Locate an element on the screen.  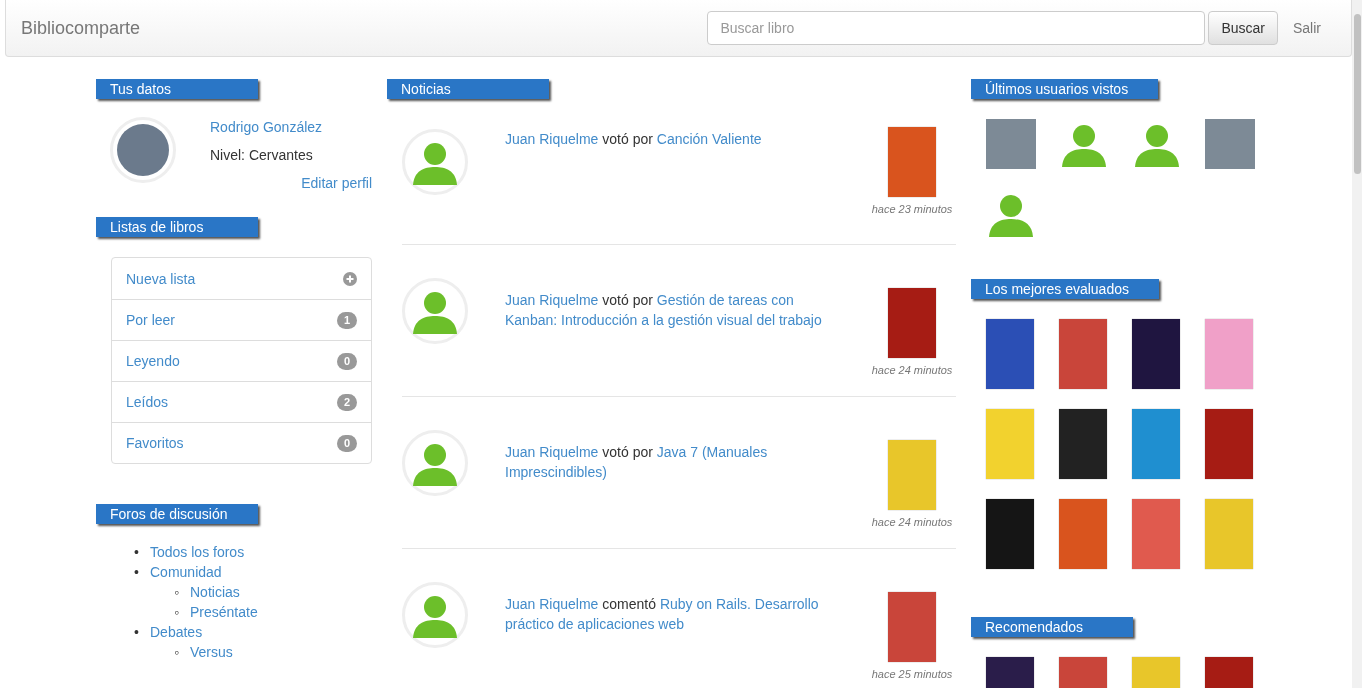
book-list-item: Por leer 1 is located at coordinates (241, 319).